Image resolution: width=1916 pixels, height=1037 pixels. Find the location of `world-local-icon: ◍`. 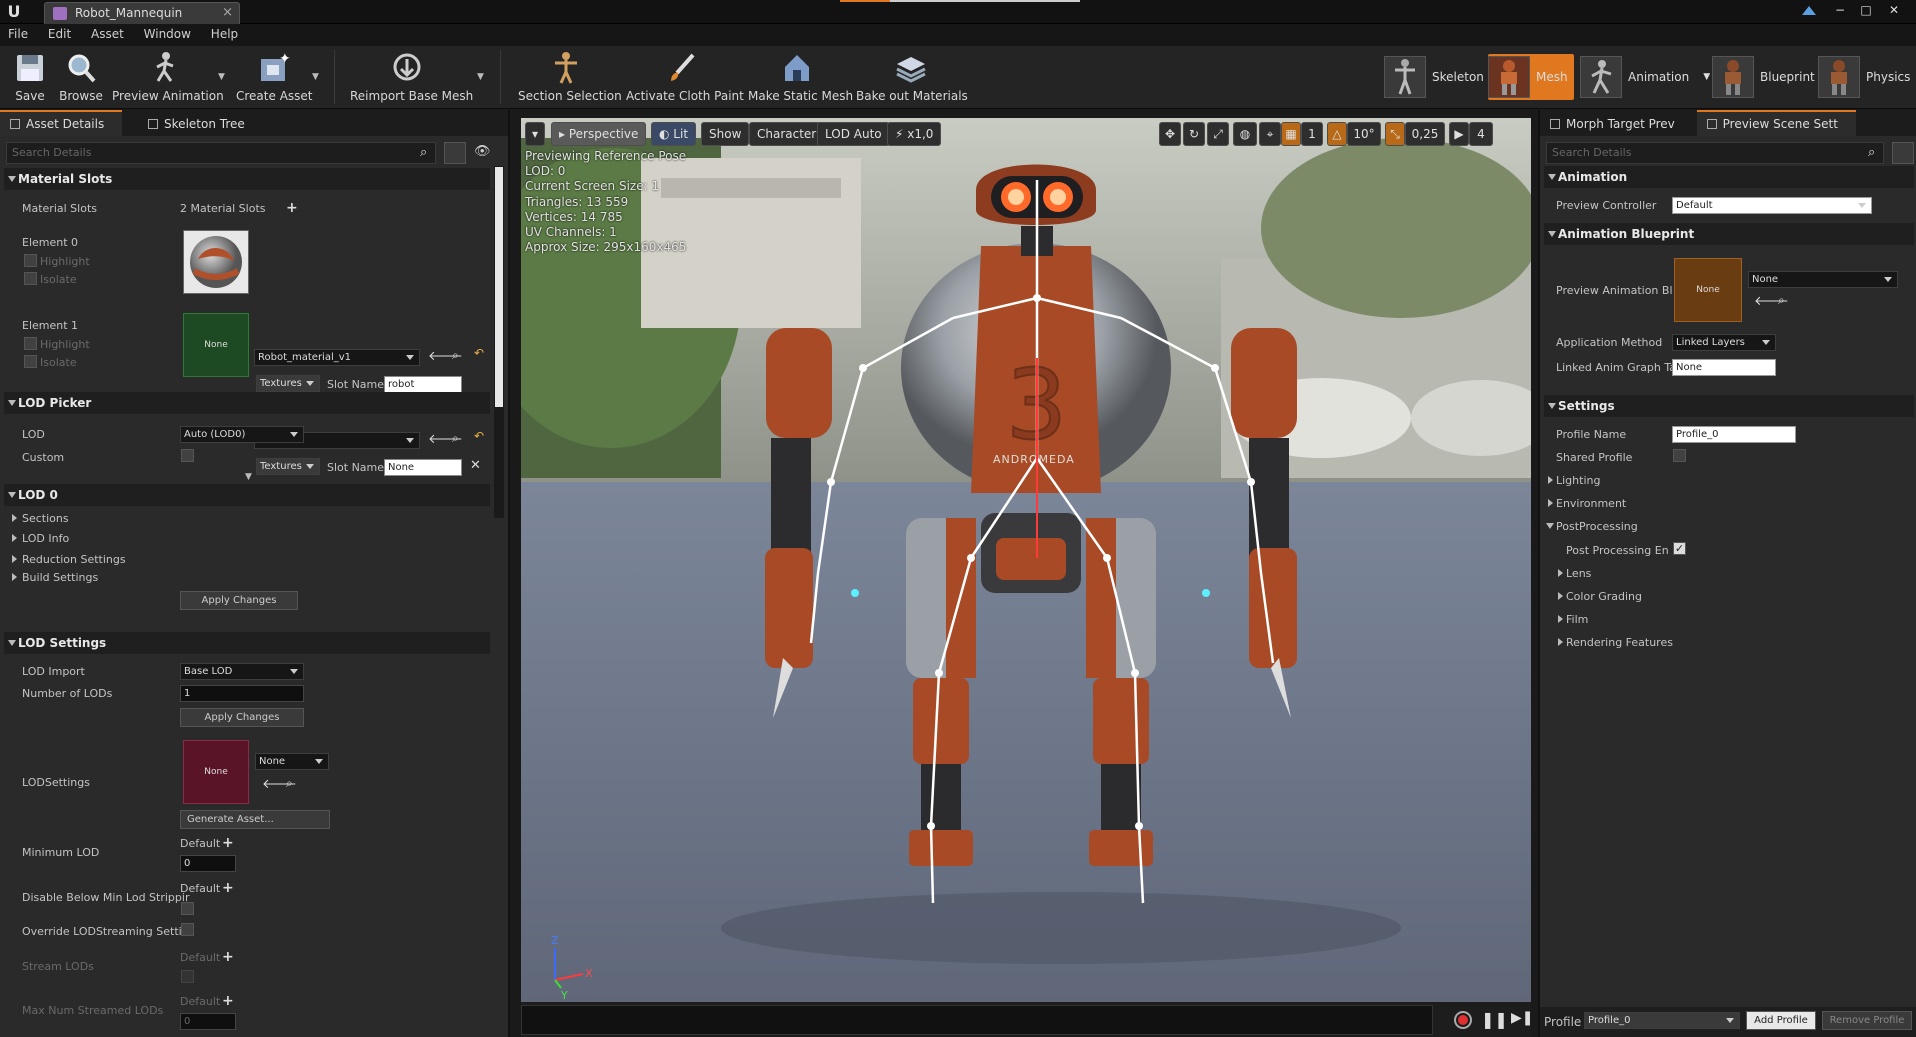

world-local-icon: ◍ is located at coordinates (1245, 134).